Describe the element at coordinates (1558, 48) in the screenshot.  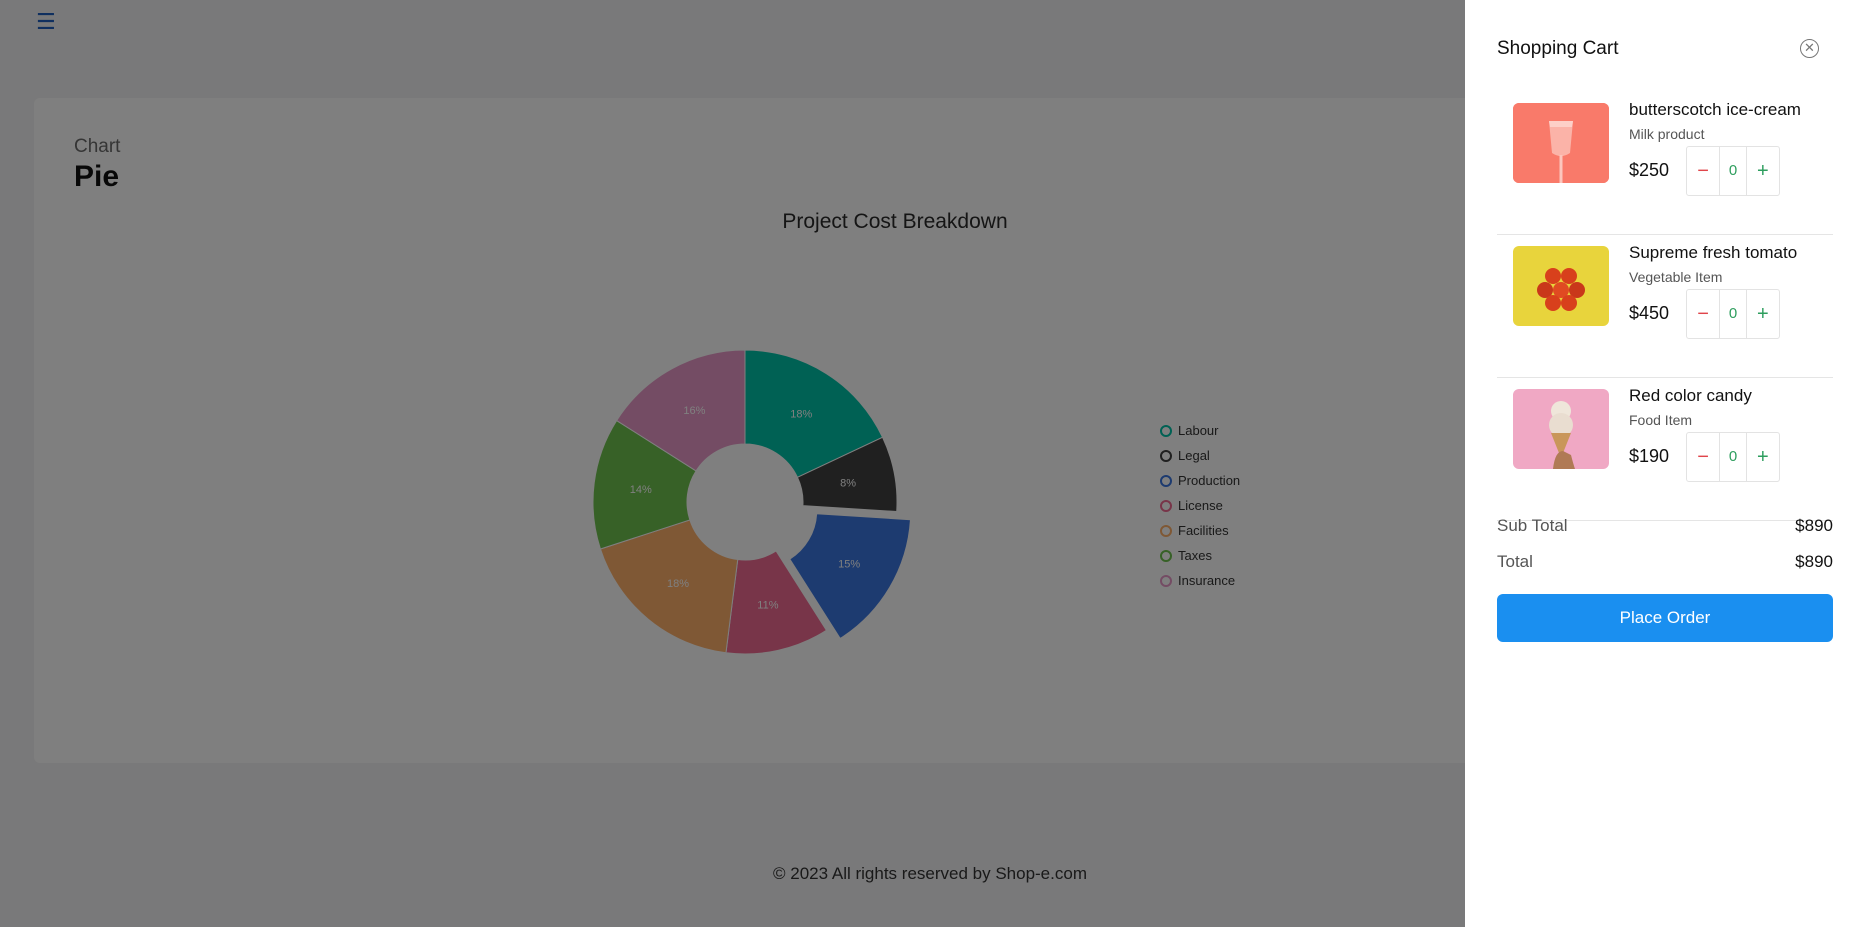
I see `cart-title: Shopping Cart` at that location.